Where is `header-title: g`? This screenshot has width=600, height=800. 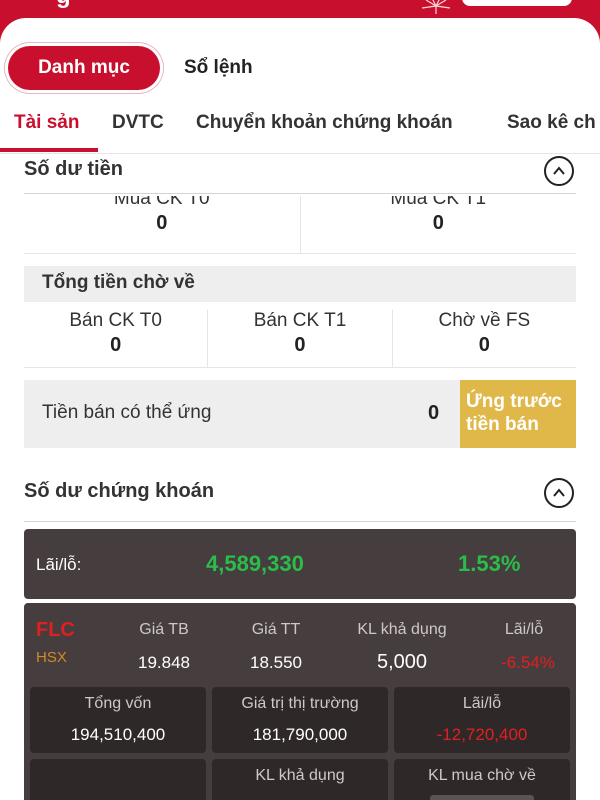 header-title: g is located at coordinates (63, 5).